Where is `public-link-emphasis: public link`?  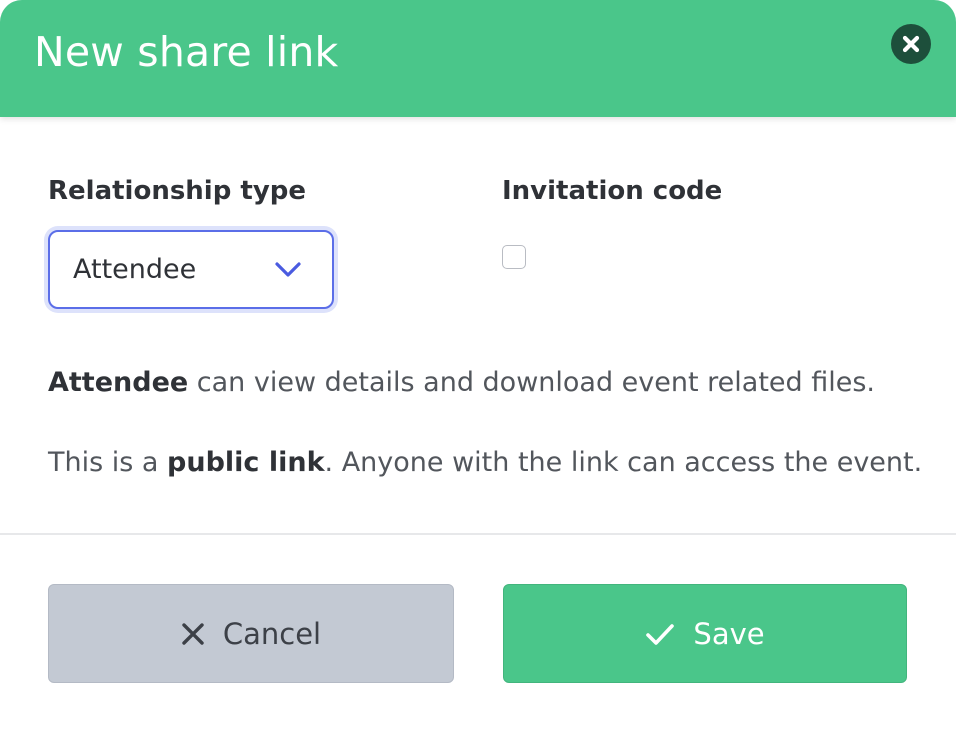
public-link-emphasis: public link is located at coordinates (246, 462).